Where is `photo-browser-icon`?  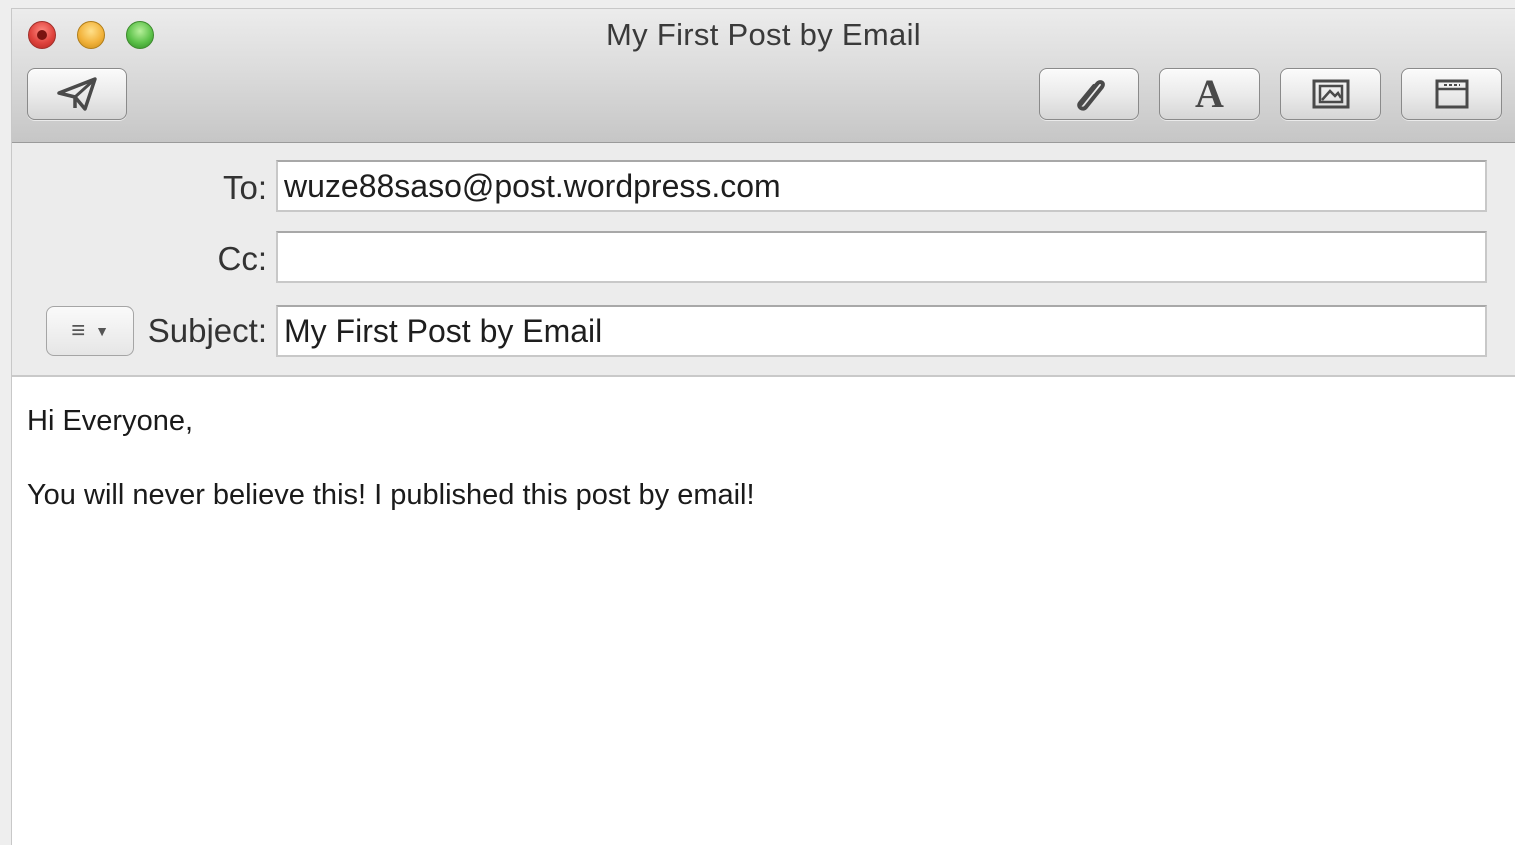 photo-browser-icon is located at coordinates (1331, 94).